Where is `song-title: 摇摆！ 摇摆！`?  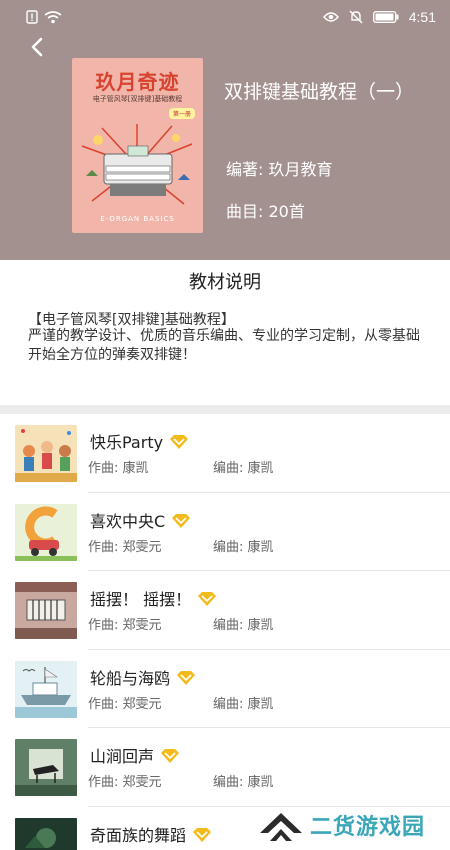 song-title: 摇摆！ 摇摆！ is located at coordinates (141, 599).